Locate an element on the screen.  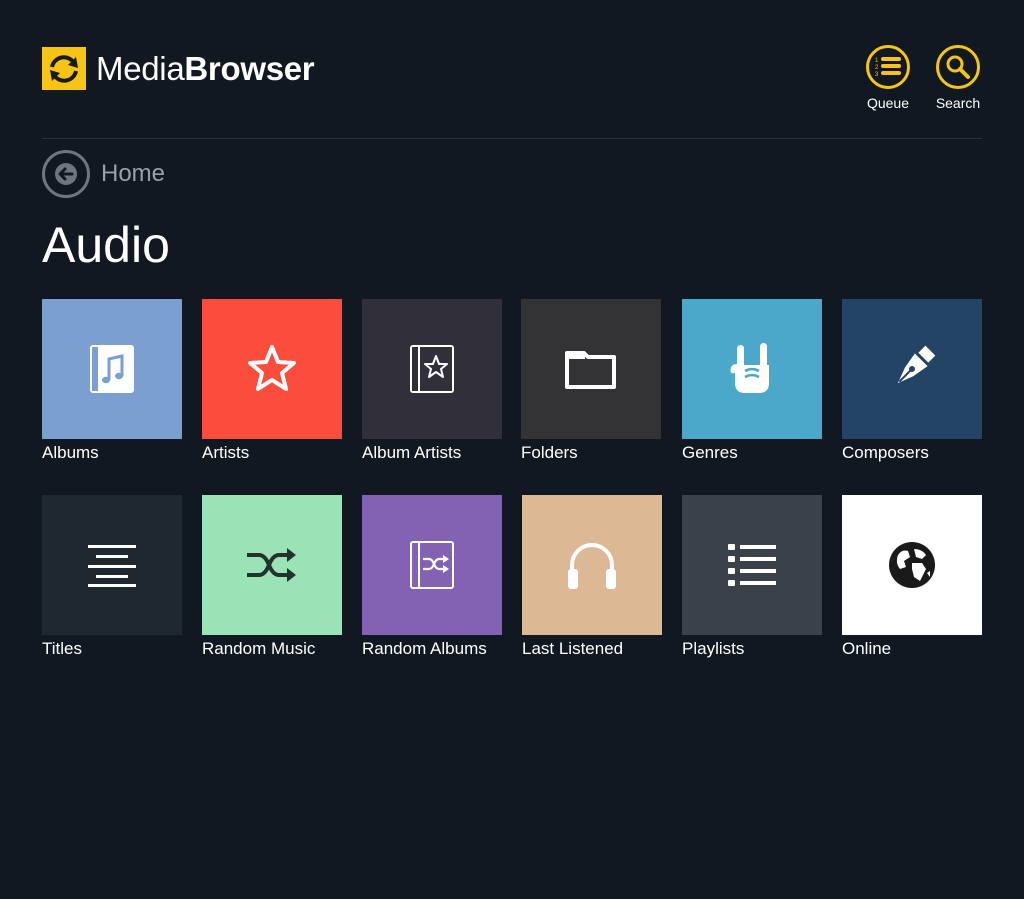
tile-playlists-image is located at coordinates (752, 565).